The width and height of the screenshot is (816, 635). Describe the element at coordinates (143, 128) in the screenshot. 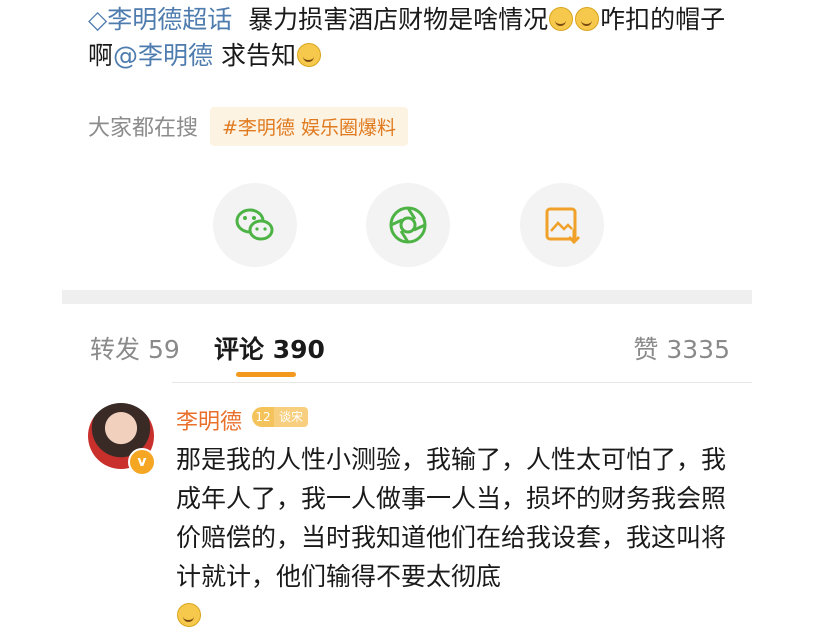

I see `trending-search-label: 大家都在搜` at that location.